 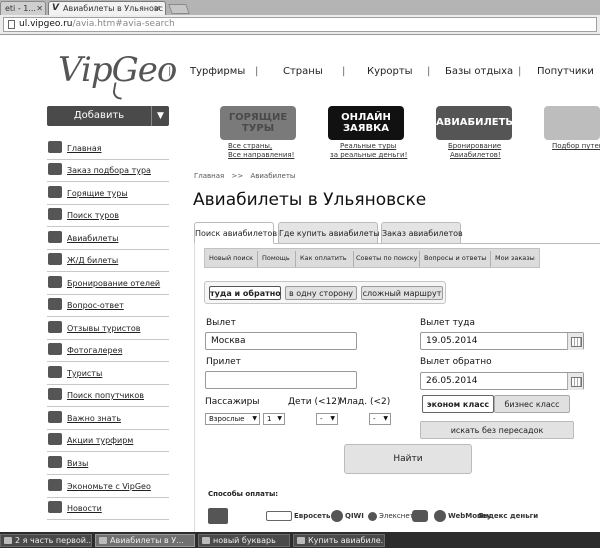 What do you see at coordinates (440, 516) in the screenshot?
I see `webmoney-icon` at bounding box center [440, 516].